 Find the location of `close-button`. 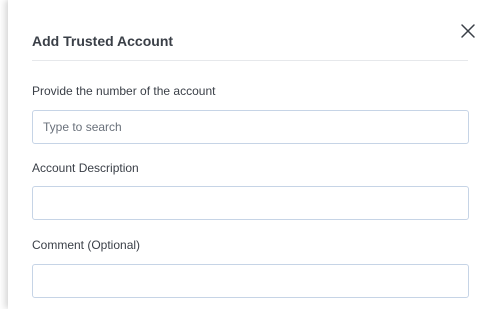

close-button is located at coordinates (468, 31).